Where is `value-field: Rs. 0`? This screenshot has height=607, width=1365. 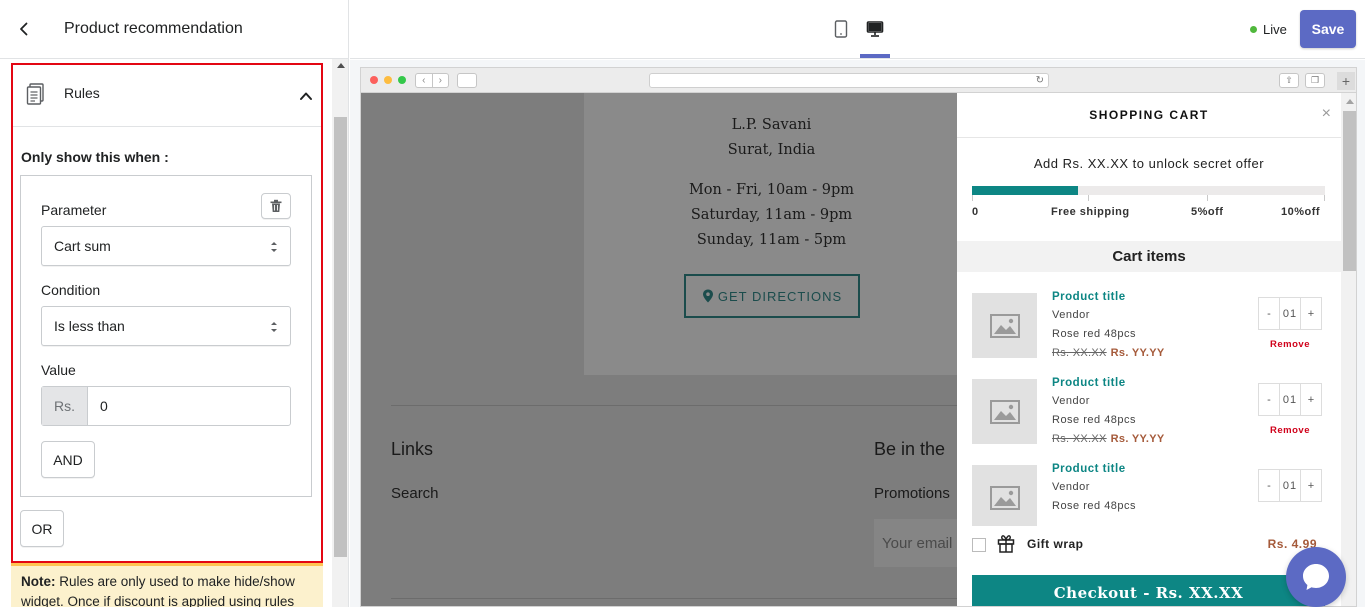
value-field: Rs. 0 is located at coordinates (166, 406).